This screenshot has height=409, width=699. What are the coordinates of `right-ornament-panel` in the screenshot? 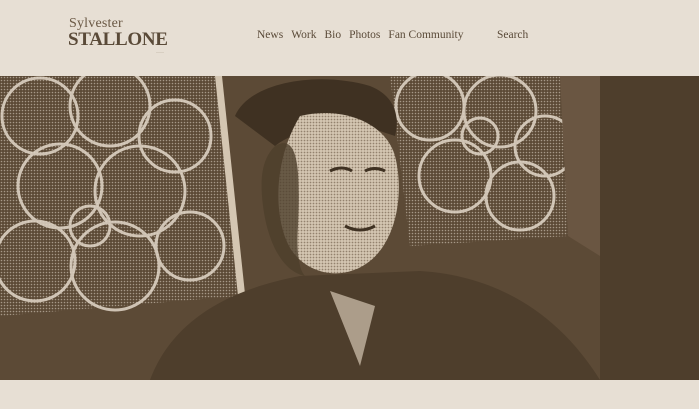 It's located at (495, 166).